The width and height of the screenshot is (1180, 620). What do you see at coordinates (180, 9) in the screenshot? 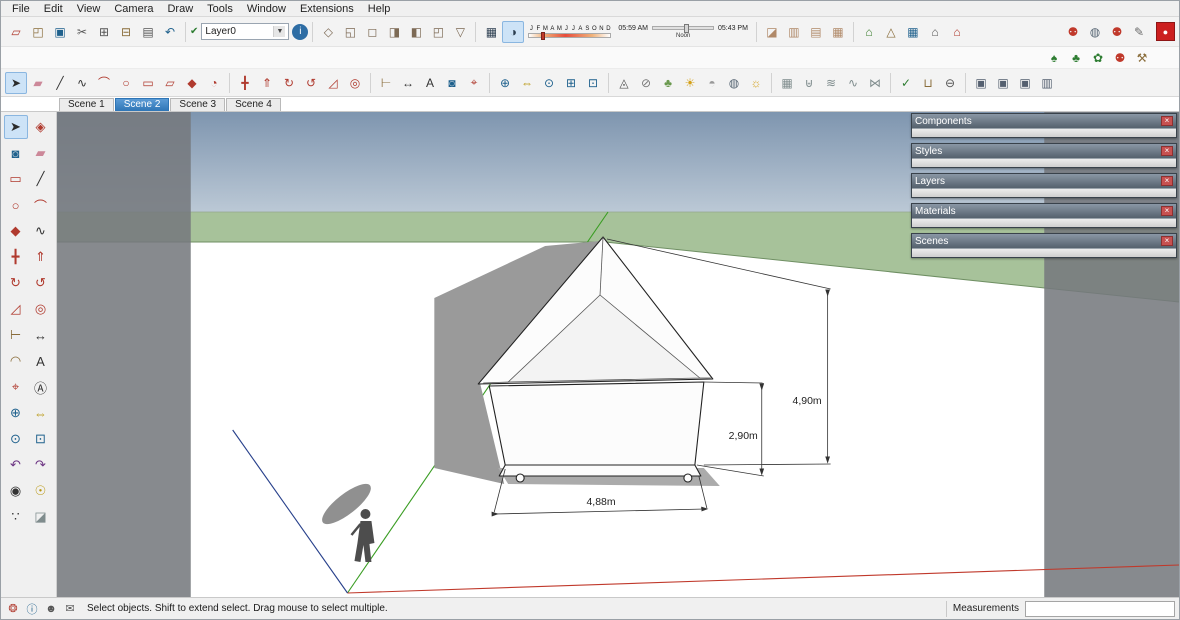
I see `menu-item: Draw` at bounding box center [180, 9].